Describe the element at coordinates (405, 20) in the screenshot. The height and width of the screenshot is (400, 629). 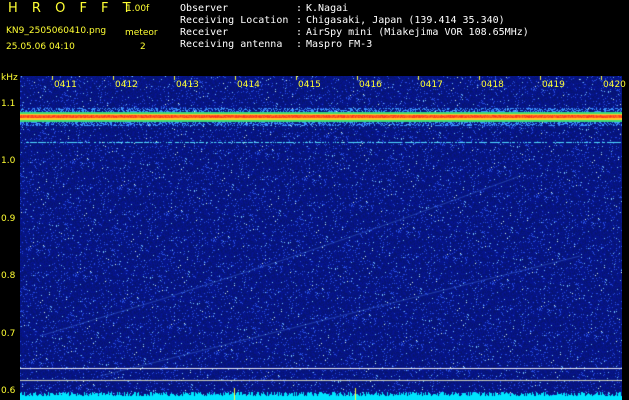
I see `location-value: Chigasaki, Japan (139.414 35.340)` at that location.